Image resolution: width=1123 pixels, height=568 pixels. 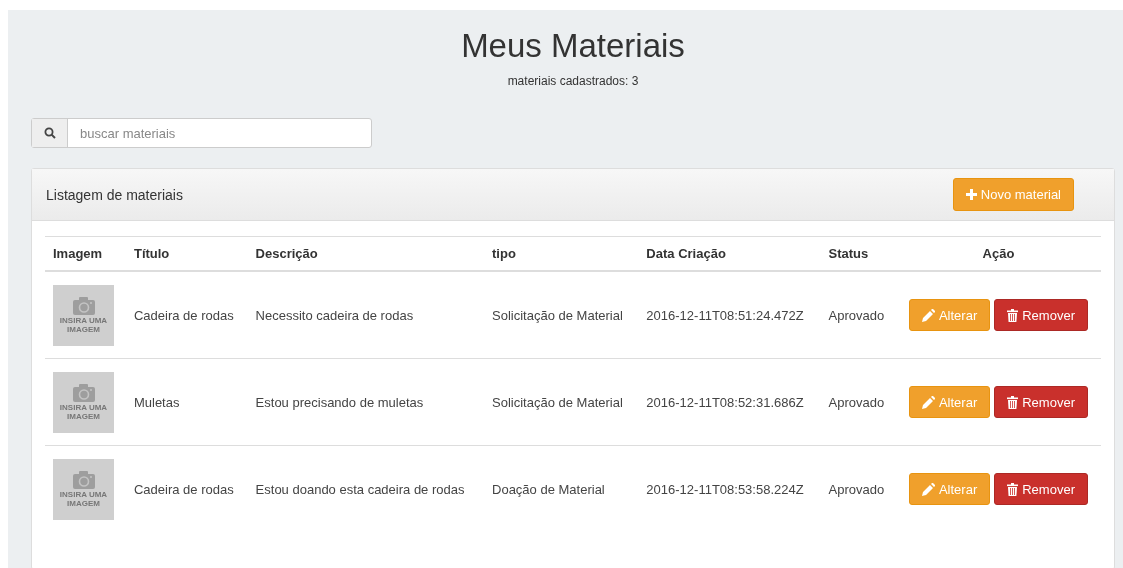 I want to click on table-cell: 2016-12-11T08:53:58.224Z, so click(x=729, y=488).